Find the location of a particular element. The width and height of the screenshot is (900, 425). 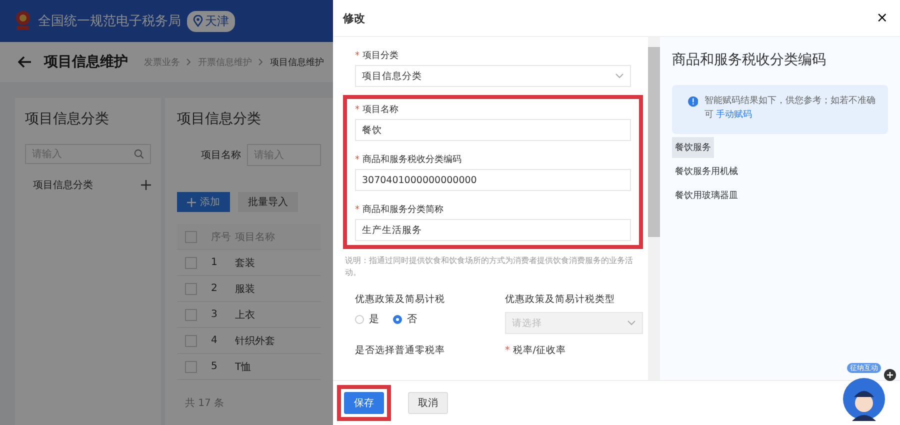

total-count: 共 17 条 is located at coordinates (205, 403).